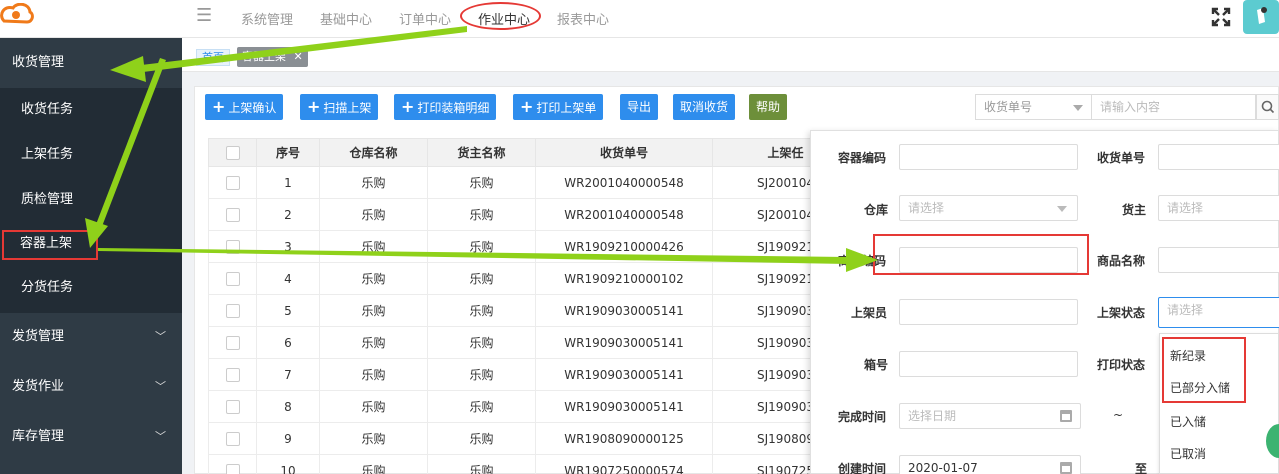 This screenshot has height=474, width=1279. What do you see at coordinates (298, 56) in the screenshot?
I see `close-icon: ✕` at bounding box center [298, 56].